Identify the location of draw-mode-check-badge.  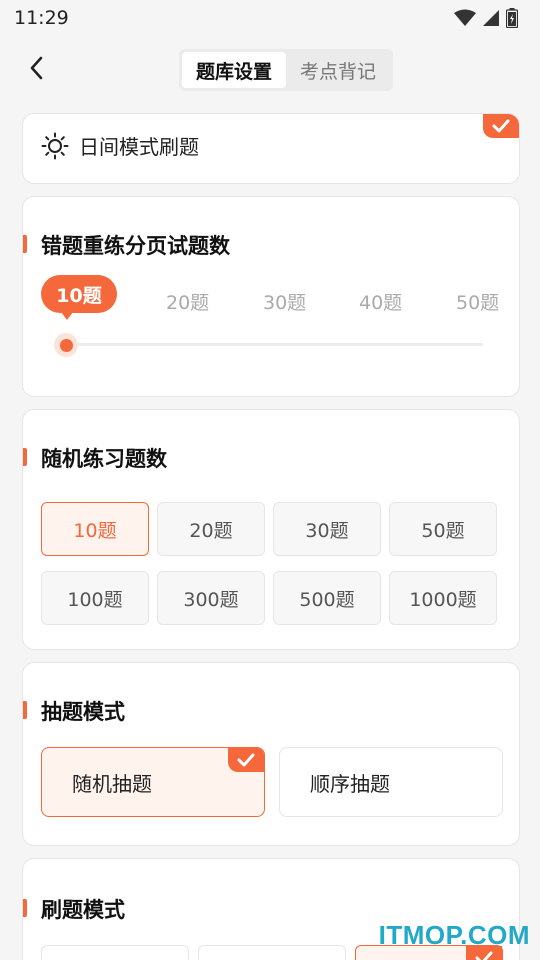
(246, 760).